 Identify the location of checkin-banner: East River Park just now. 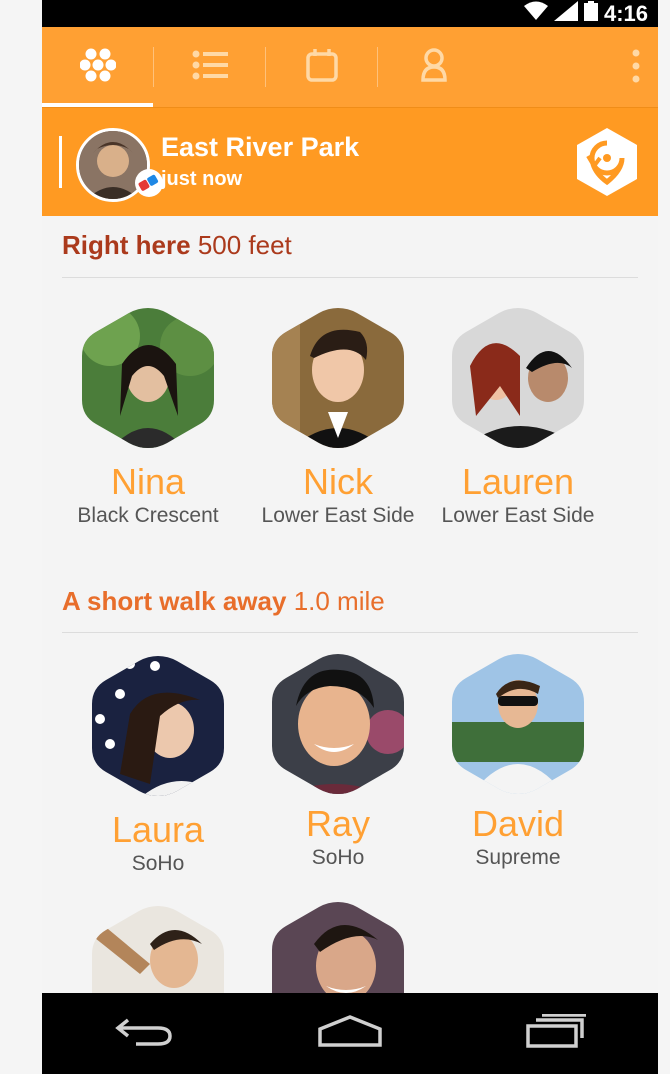
(350, 161).